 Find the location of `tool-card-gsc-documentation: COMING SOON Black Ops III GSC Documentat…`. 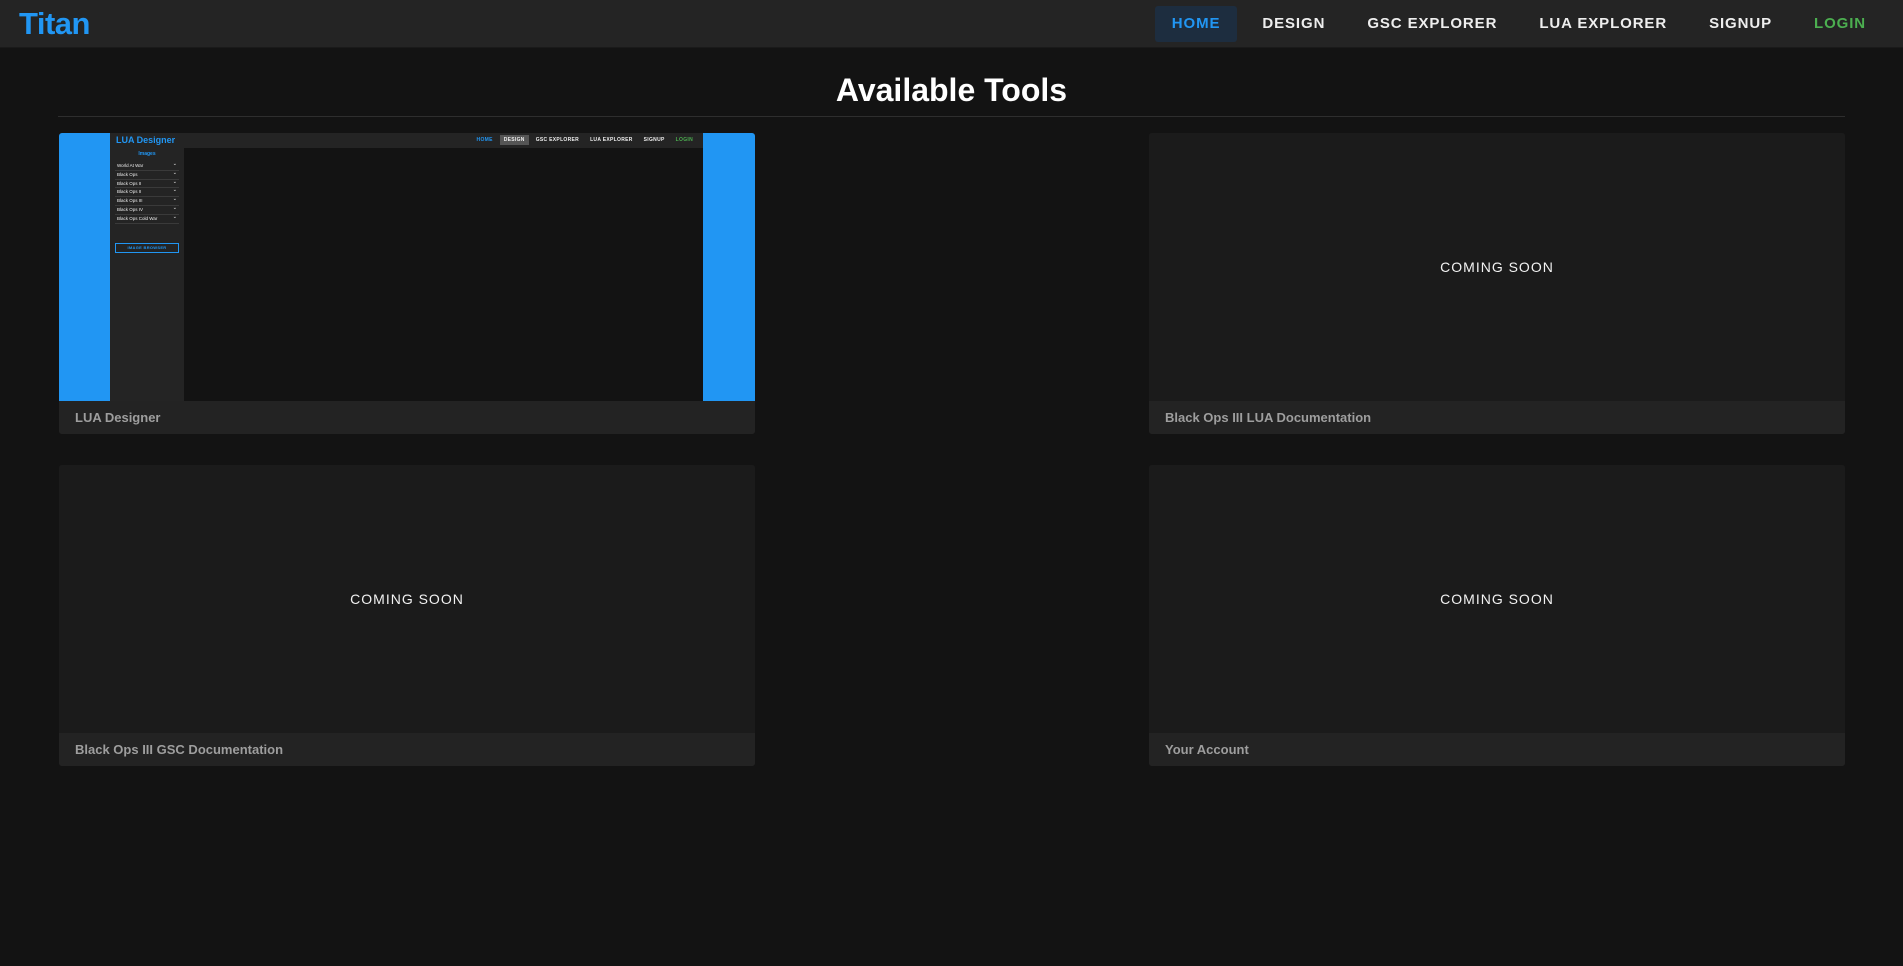

tool-card-gsc-documentation: COMING SOON Black Ops III GSC Documentat… is located at coordinates (407, 615).